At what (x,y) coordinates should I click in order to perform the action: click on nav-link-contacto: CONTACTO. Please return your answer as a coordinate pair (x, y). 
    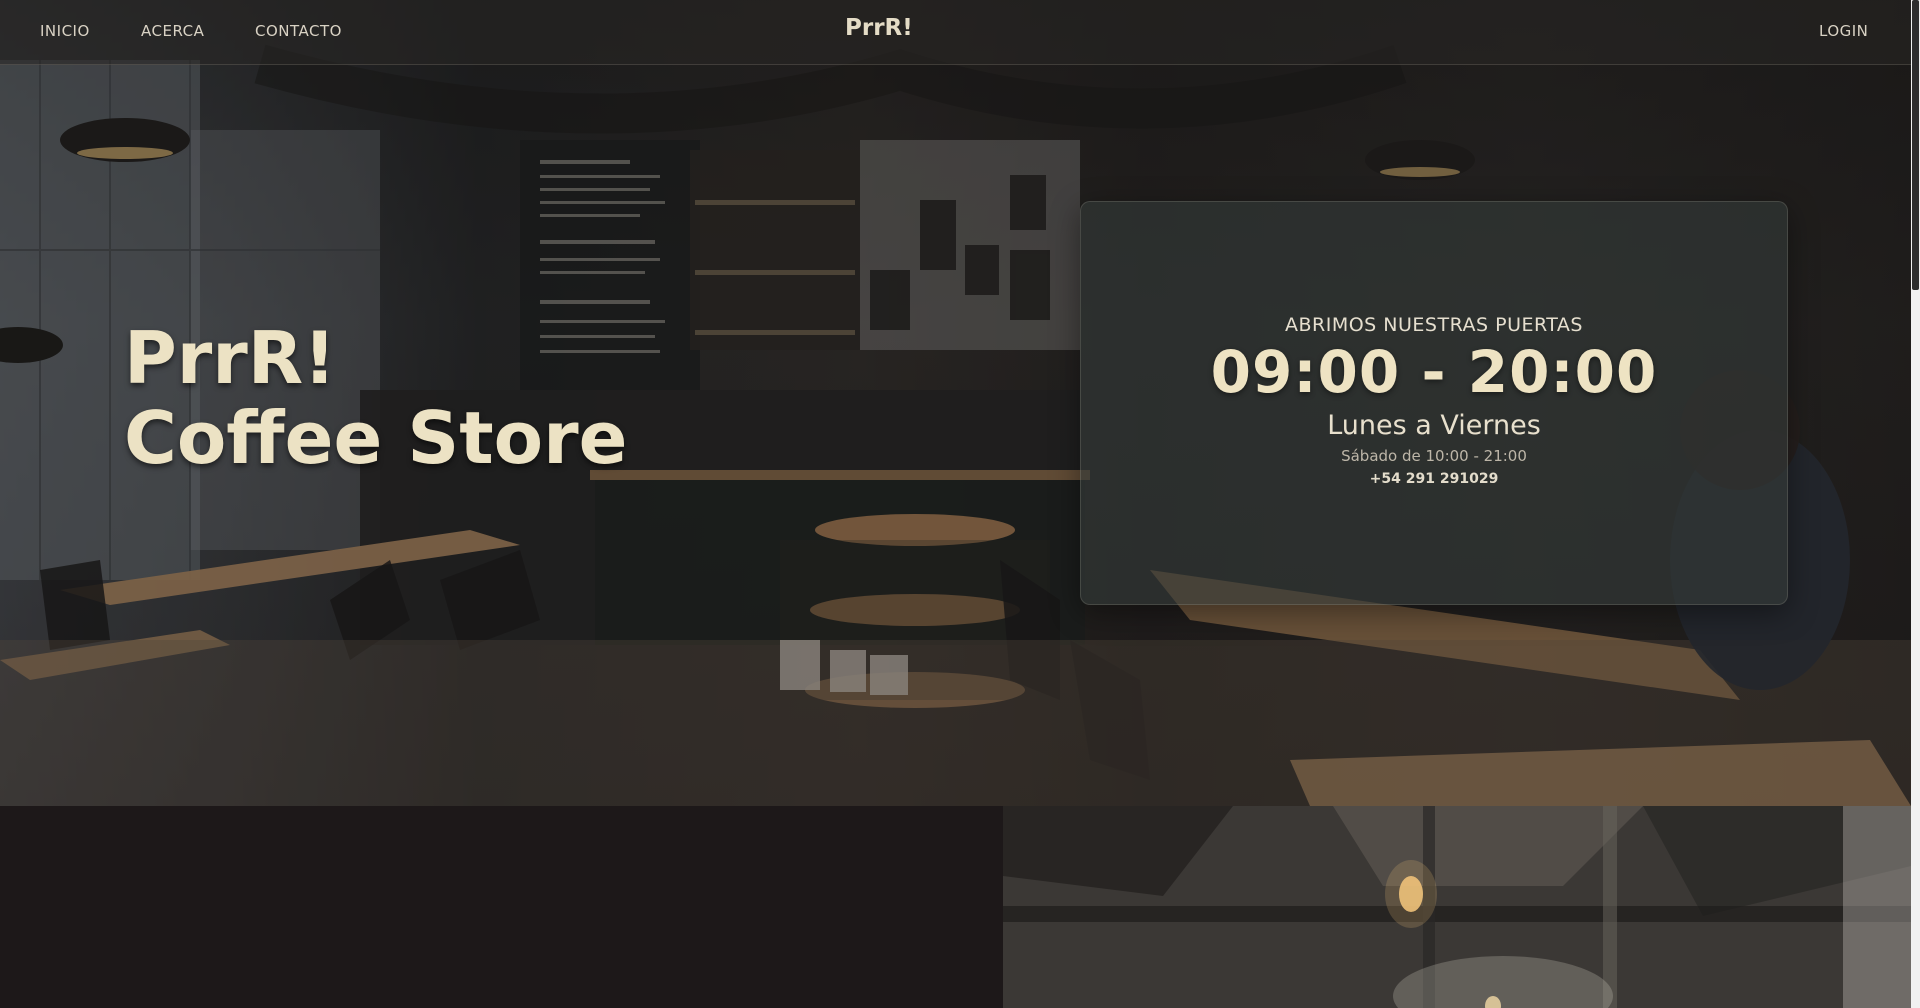
    Looking at the image, I should click on (298, 31).